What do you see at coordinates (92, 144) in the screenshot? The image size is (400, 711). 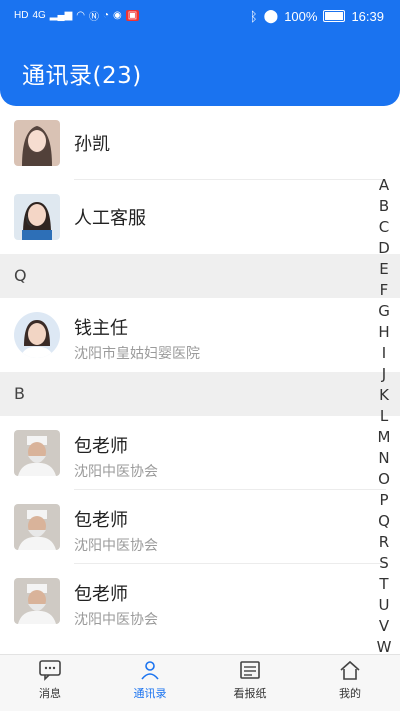 I see `contact-name: 孙凯` at bounding box center [92, 144].